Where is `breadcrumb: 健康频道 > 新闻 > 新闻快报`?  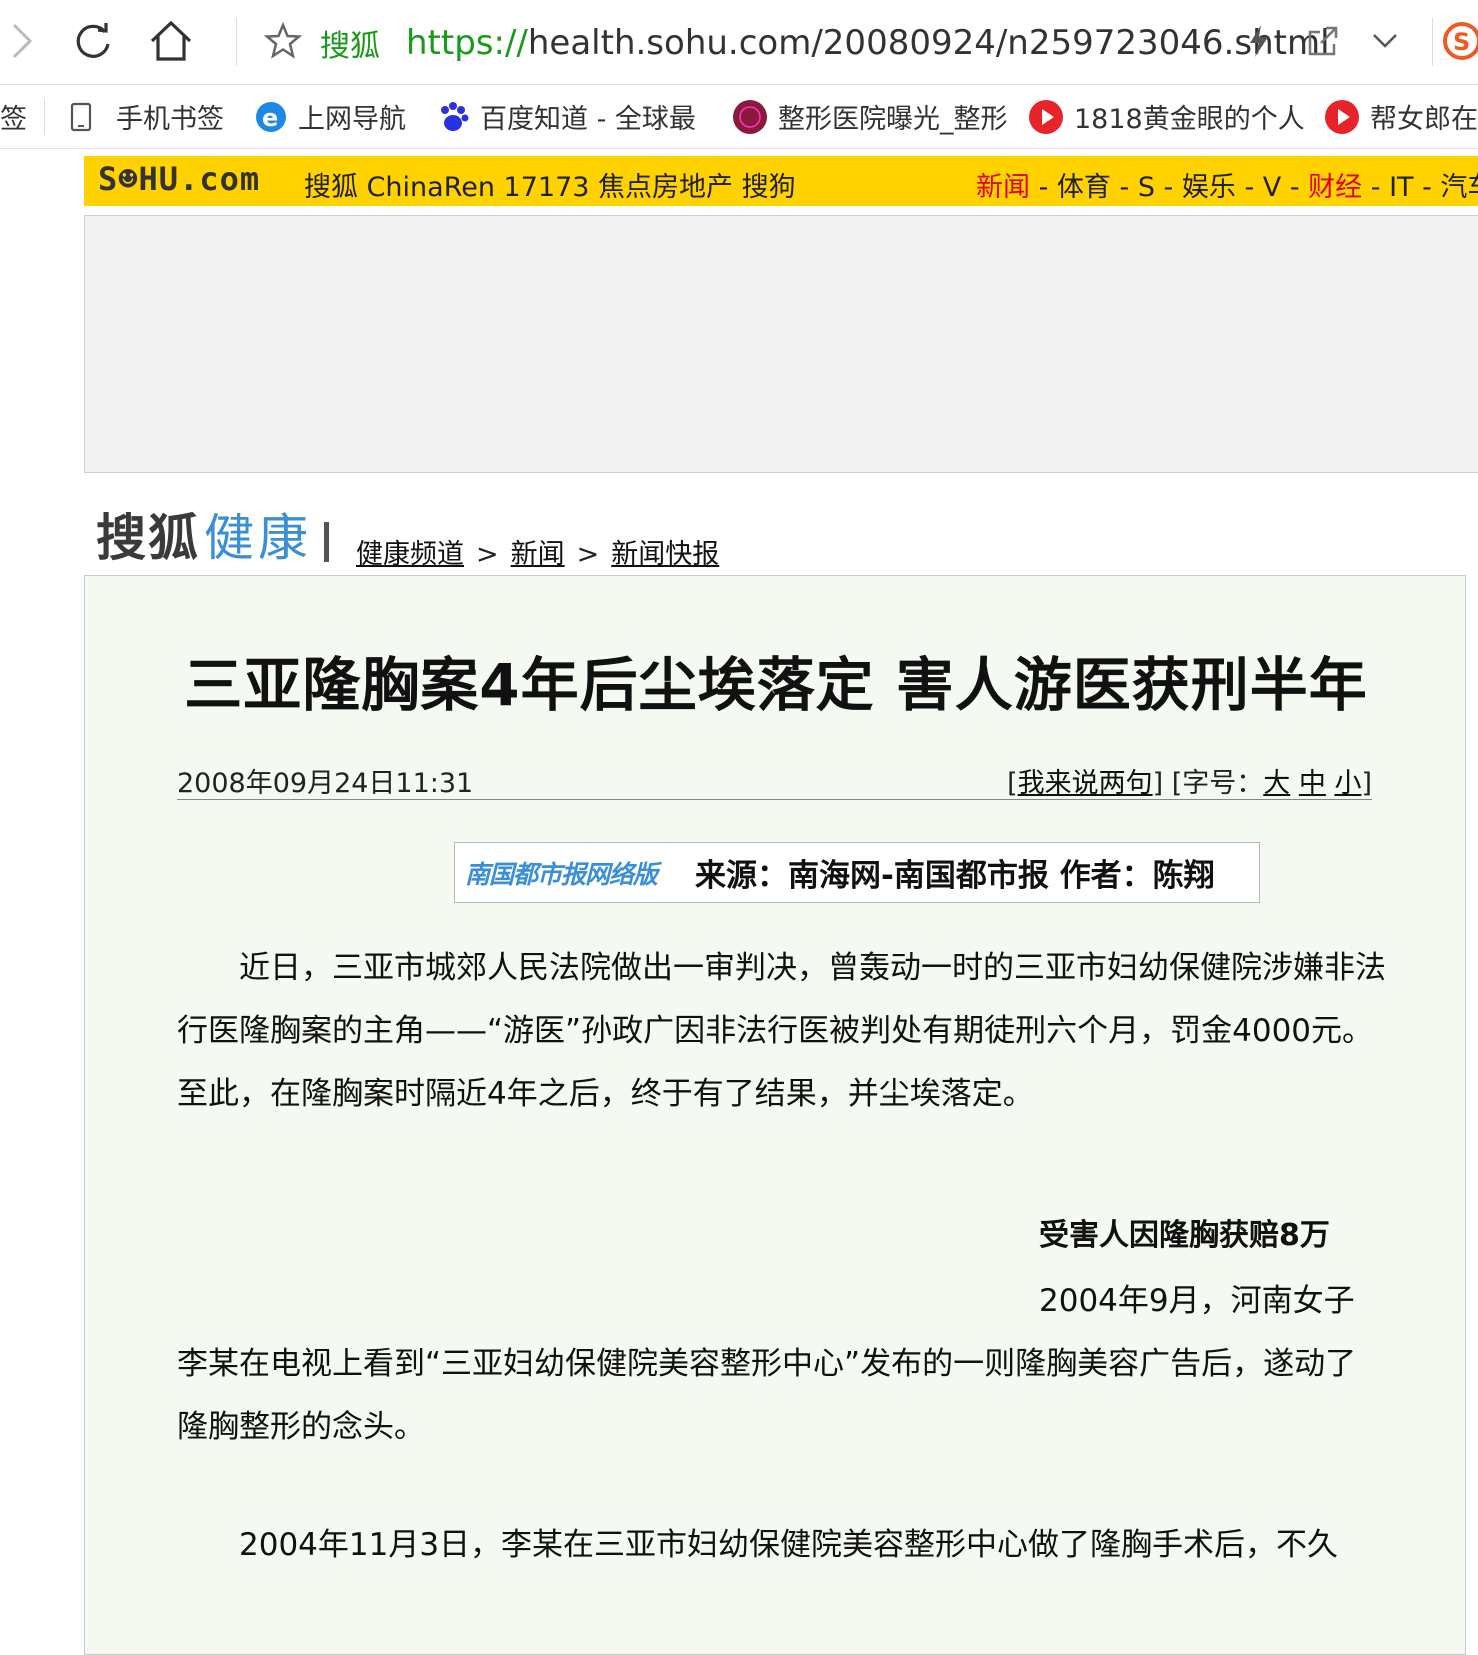
breadcrumb: 健康频道 > 新闻 > 新闻快报 is located at coordinates (538, 554).